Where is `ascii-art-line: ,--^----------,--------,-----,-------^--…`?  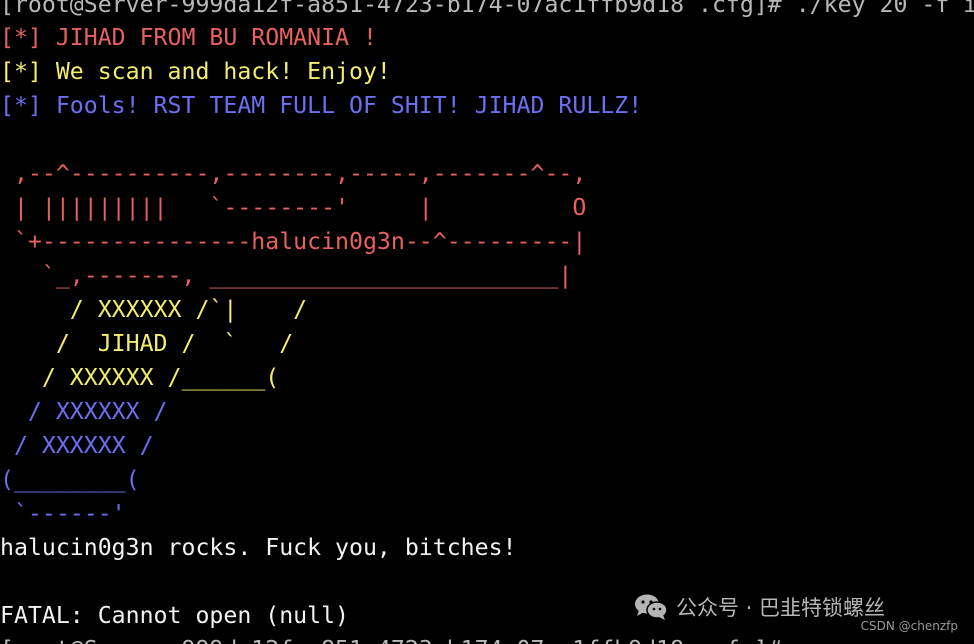
ascii-art-line: ,--^----------,--------,-----,-------^--… is located at coordinates (293, 173).